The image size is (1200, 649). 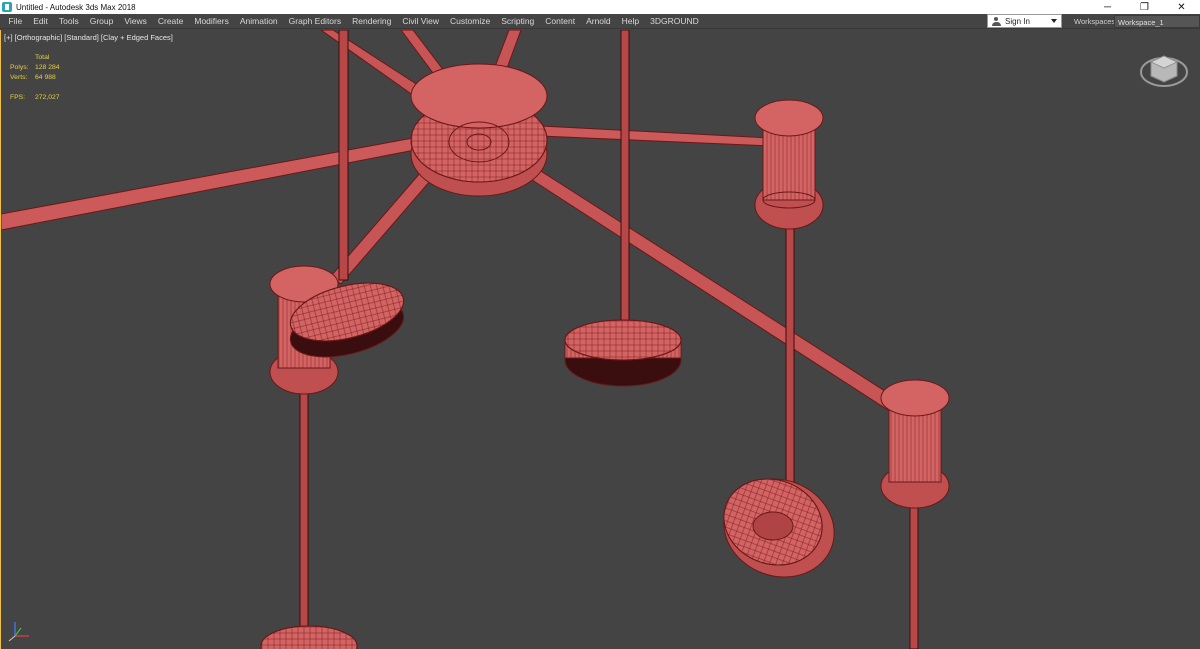 I want to click on user-icon, so click(x=996, y=21).